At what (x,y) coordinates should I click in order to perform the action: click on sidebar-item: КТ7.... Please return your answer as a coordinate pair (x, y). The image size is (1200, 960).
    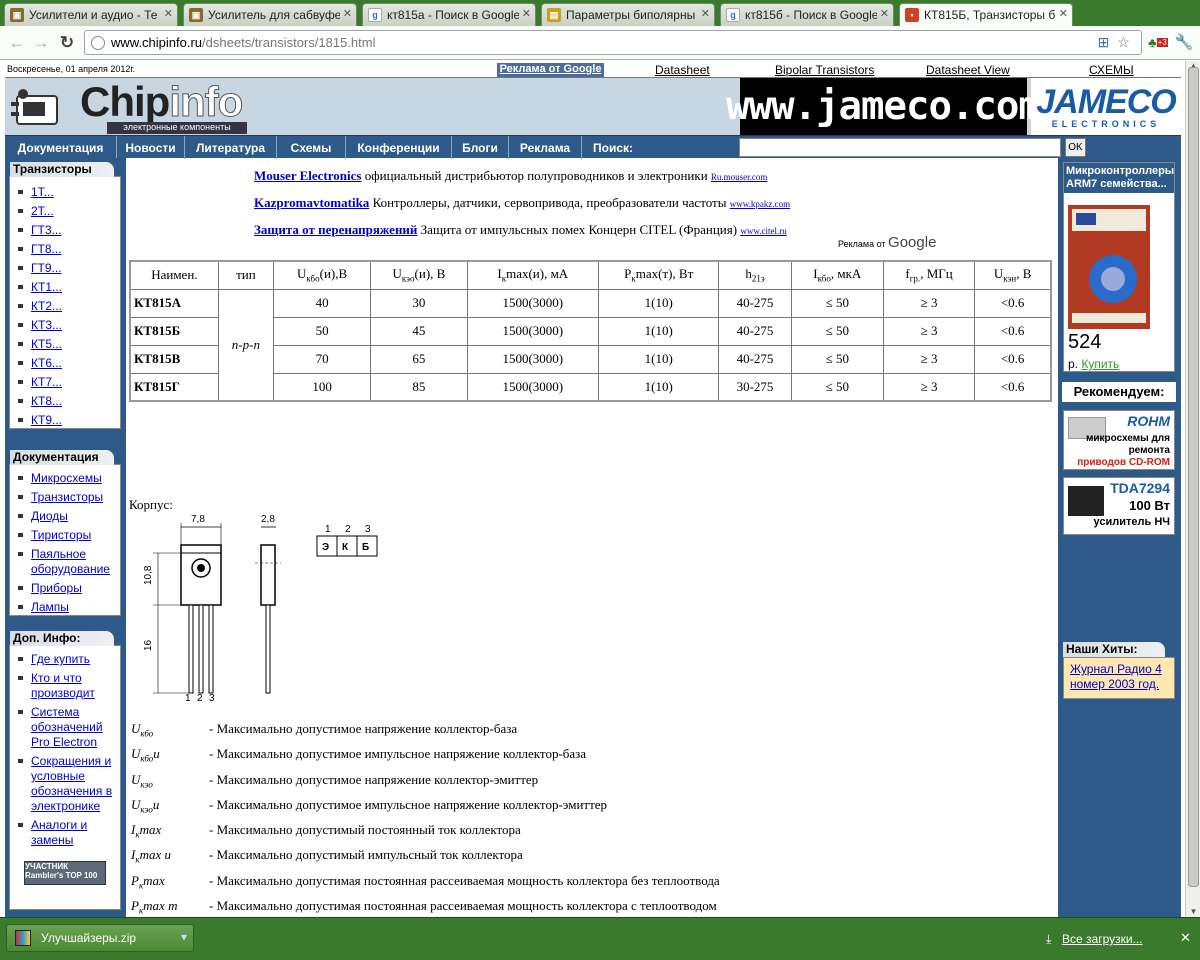
    Looking at the image, I should click on (65, 382).